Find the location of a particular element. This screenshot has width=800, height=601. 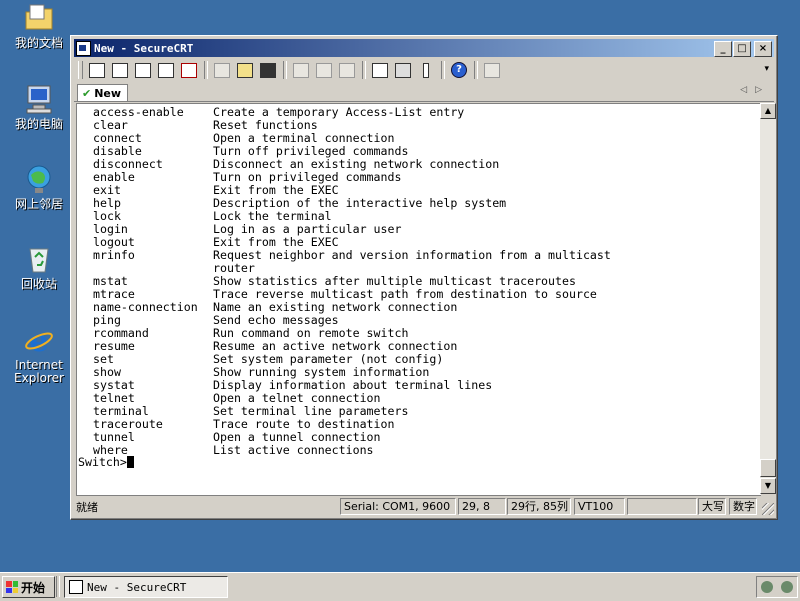

desktop-icon-network: 网上邻居 is located at coordinates (39, 187).